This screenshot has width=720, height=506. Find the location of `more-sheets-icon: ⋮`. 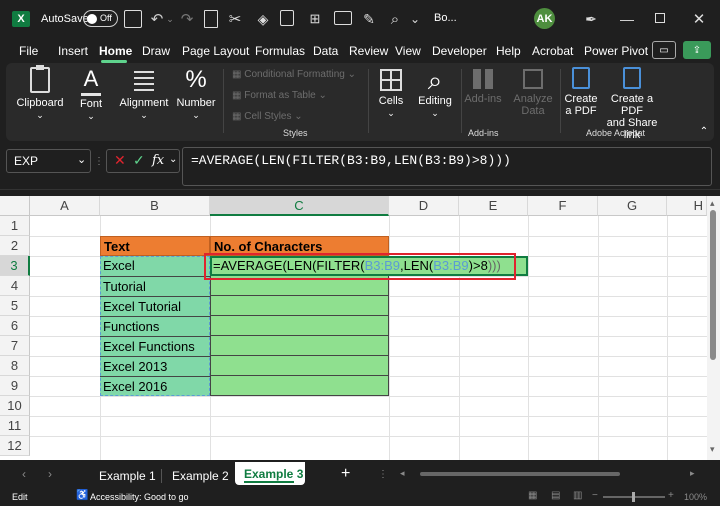

more-sheets-icon: ⋮ is located at coordinates (383, 474).